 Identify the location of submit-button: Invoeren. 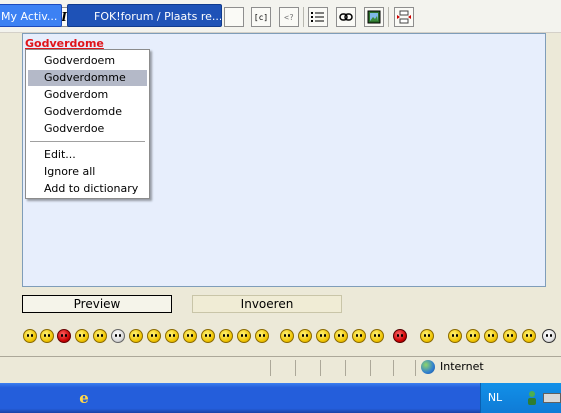
(267, 304).